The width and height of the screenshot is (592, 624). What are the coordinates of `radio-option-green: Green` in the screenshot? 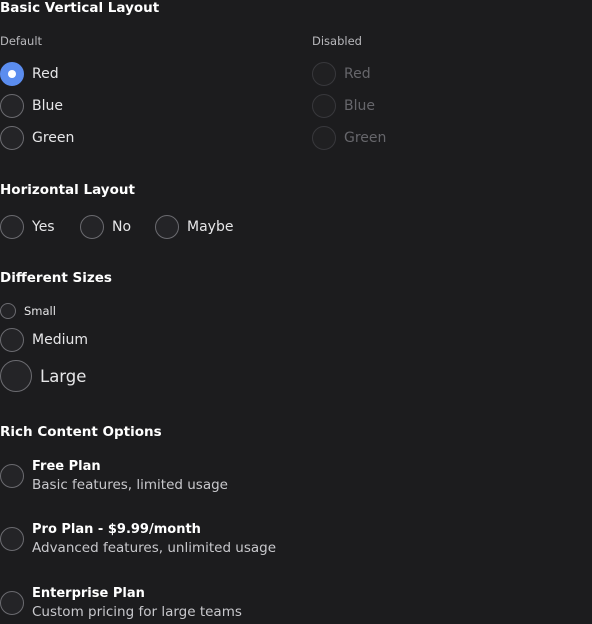 It's located at (37, 138).